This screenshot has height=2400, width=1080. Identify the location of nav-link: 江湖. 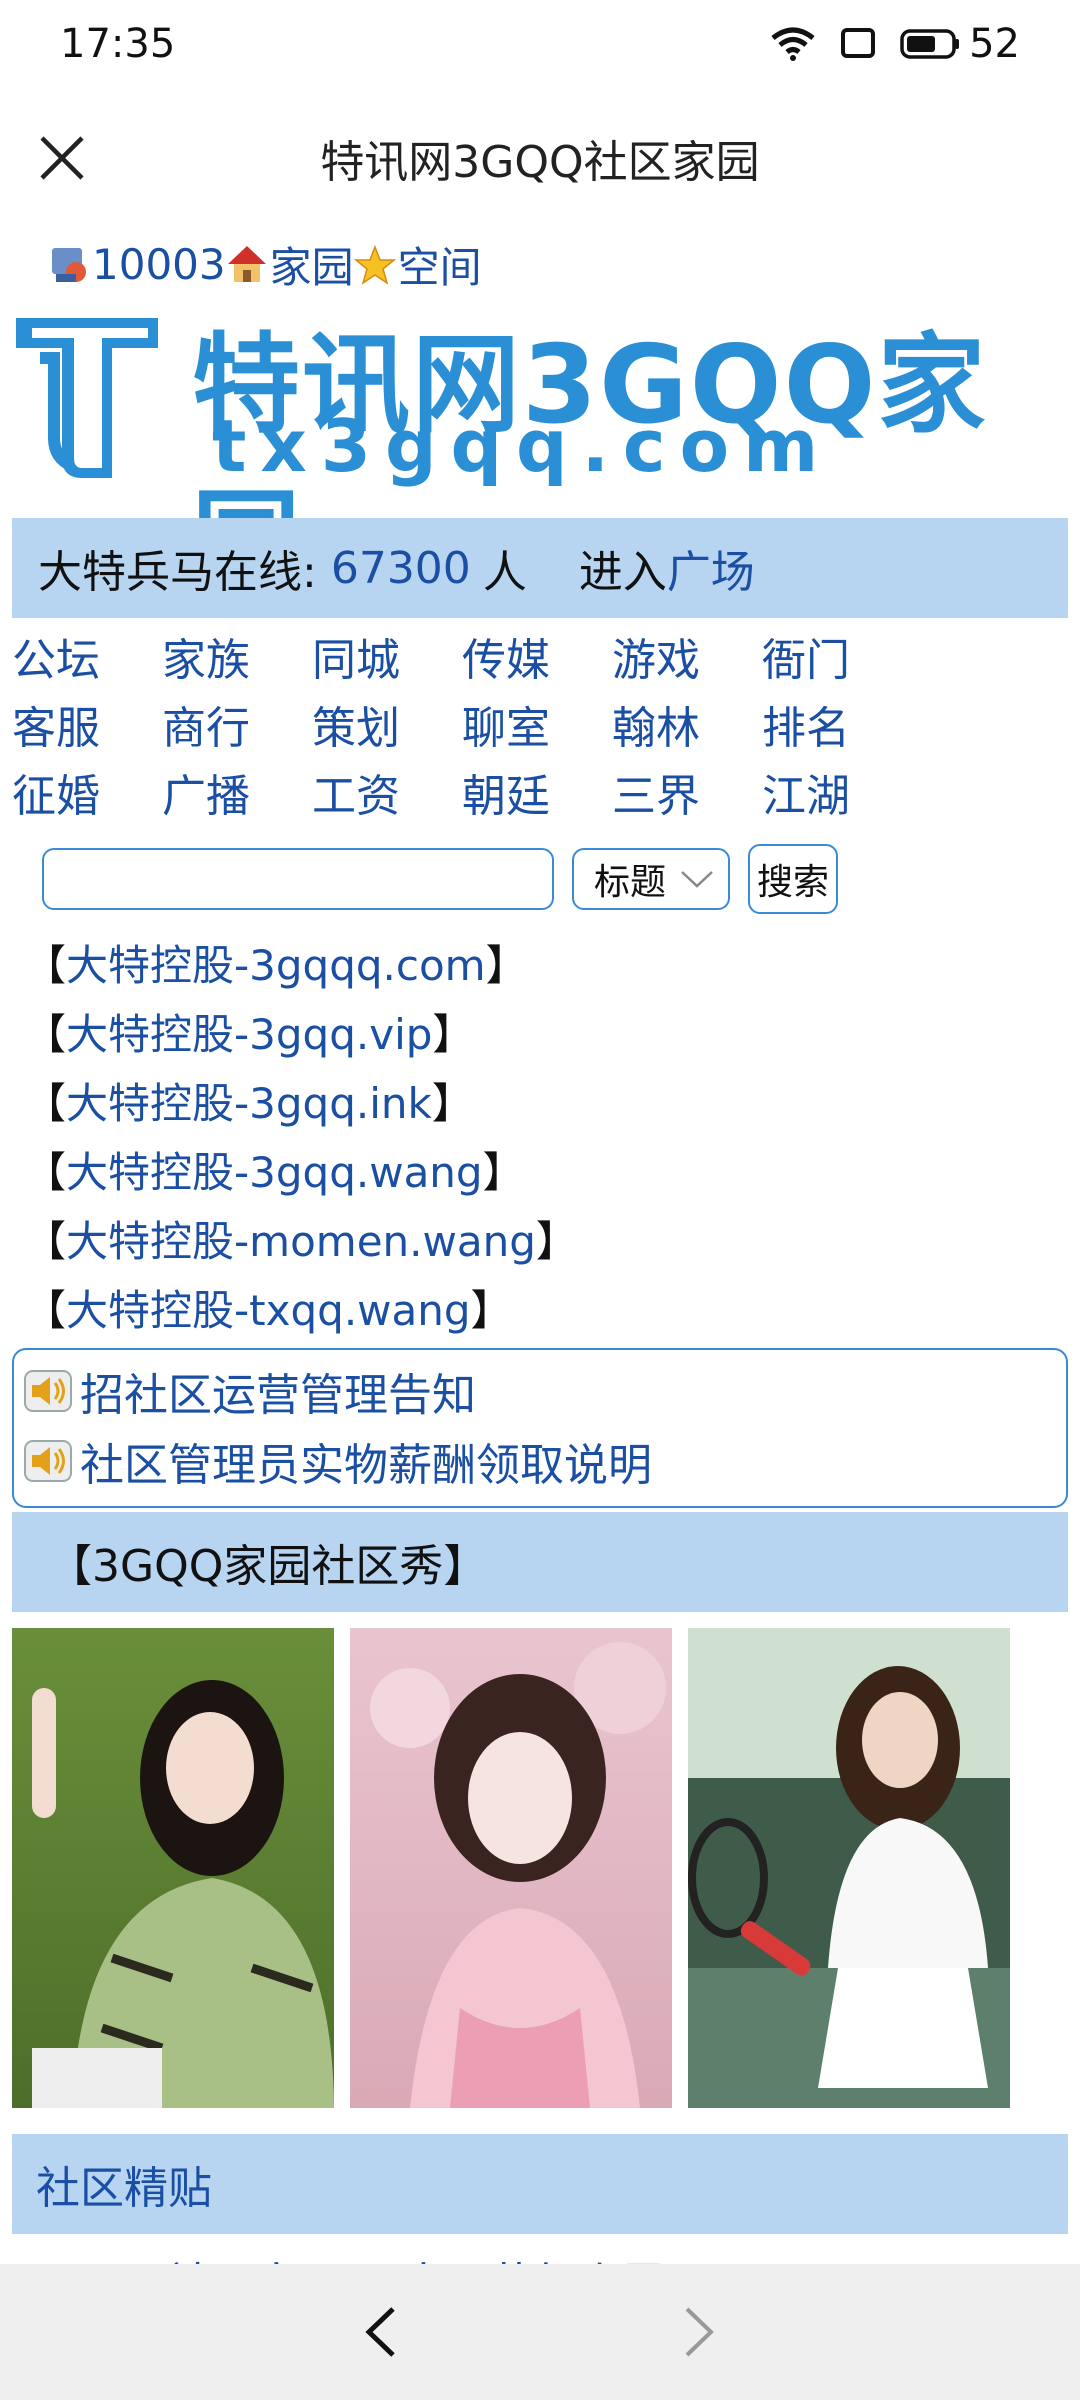
(837, 792).